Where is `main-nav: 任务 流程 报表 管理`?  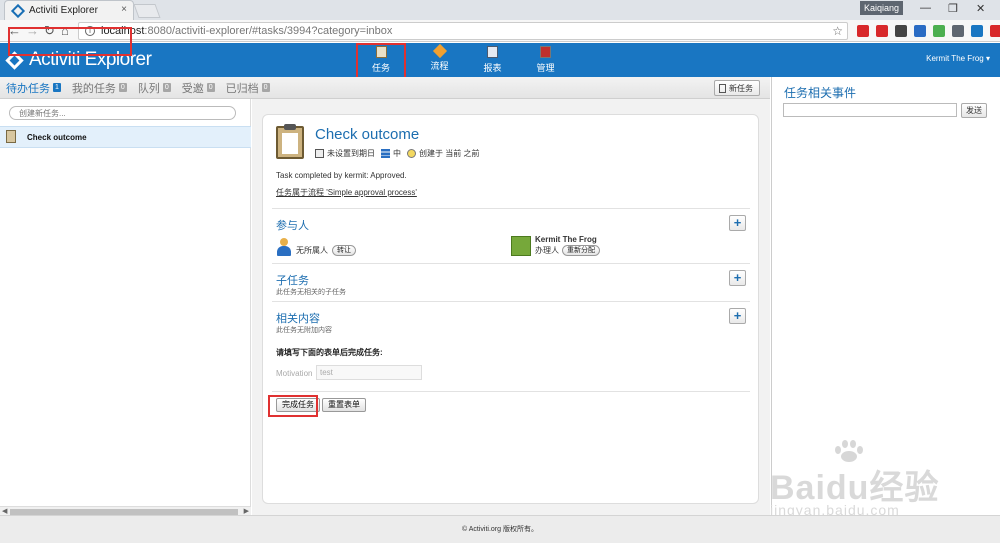 main-nav: 任务 流程 报表 管理 is located at coordinates (464, 61).